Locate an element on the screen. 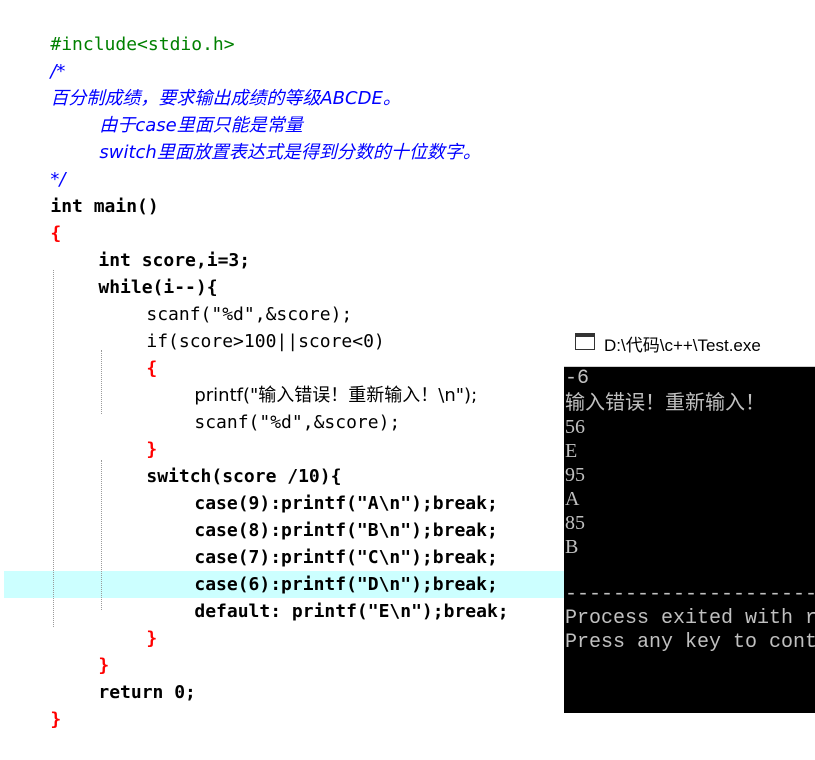 This screenshot has height=760, width=815. code-line-9: int score,i=3; is located at coordinates (152, 245).